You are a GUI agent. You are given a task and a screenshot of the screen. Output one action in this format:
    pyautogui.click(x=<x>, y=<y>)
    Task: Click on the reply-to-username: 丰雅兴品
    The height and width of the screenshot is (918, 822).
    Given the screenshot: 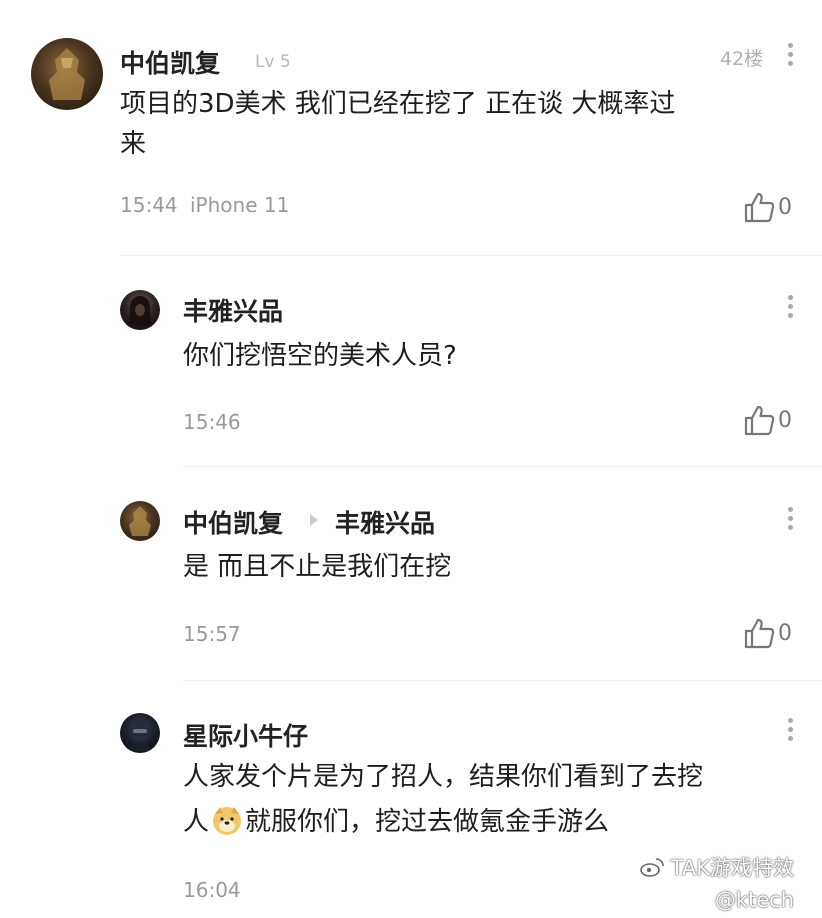 What is the action you would take?
    pyautogui.click(x=385, y=522)
    